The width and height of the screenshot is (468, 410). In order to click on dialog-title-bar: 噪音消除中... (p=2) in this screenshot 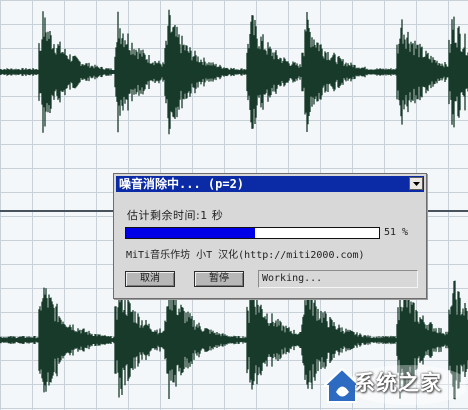, I will do `click(270, 184)`.